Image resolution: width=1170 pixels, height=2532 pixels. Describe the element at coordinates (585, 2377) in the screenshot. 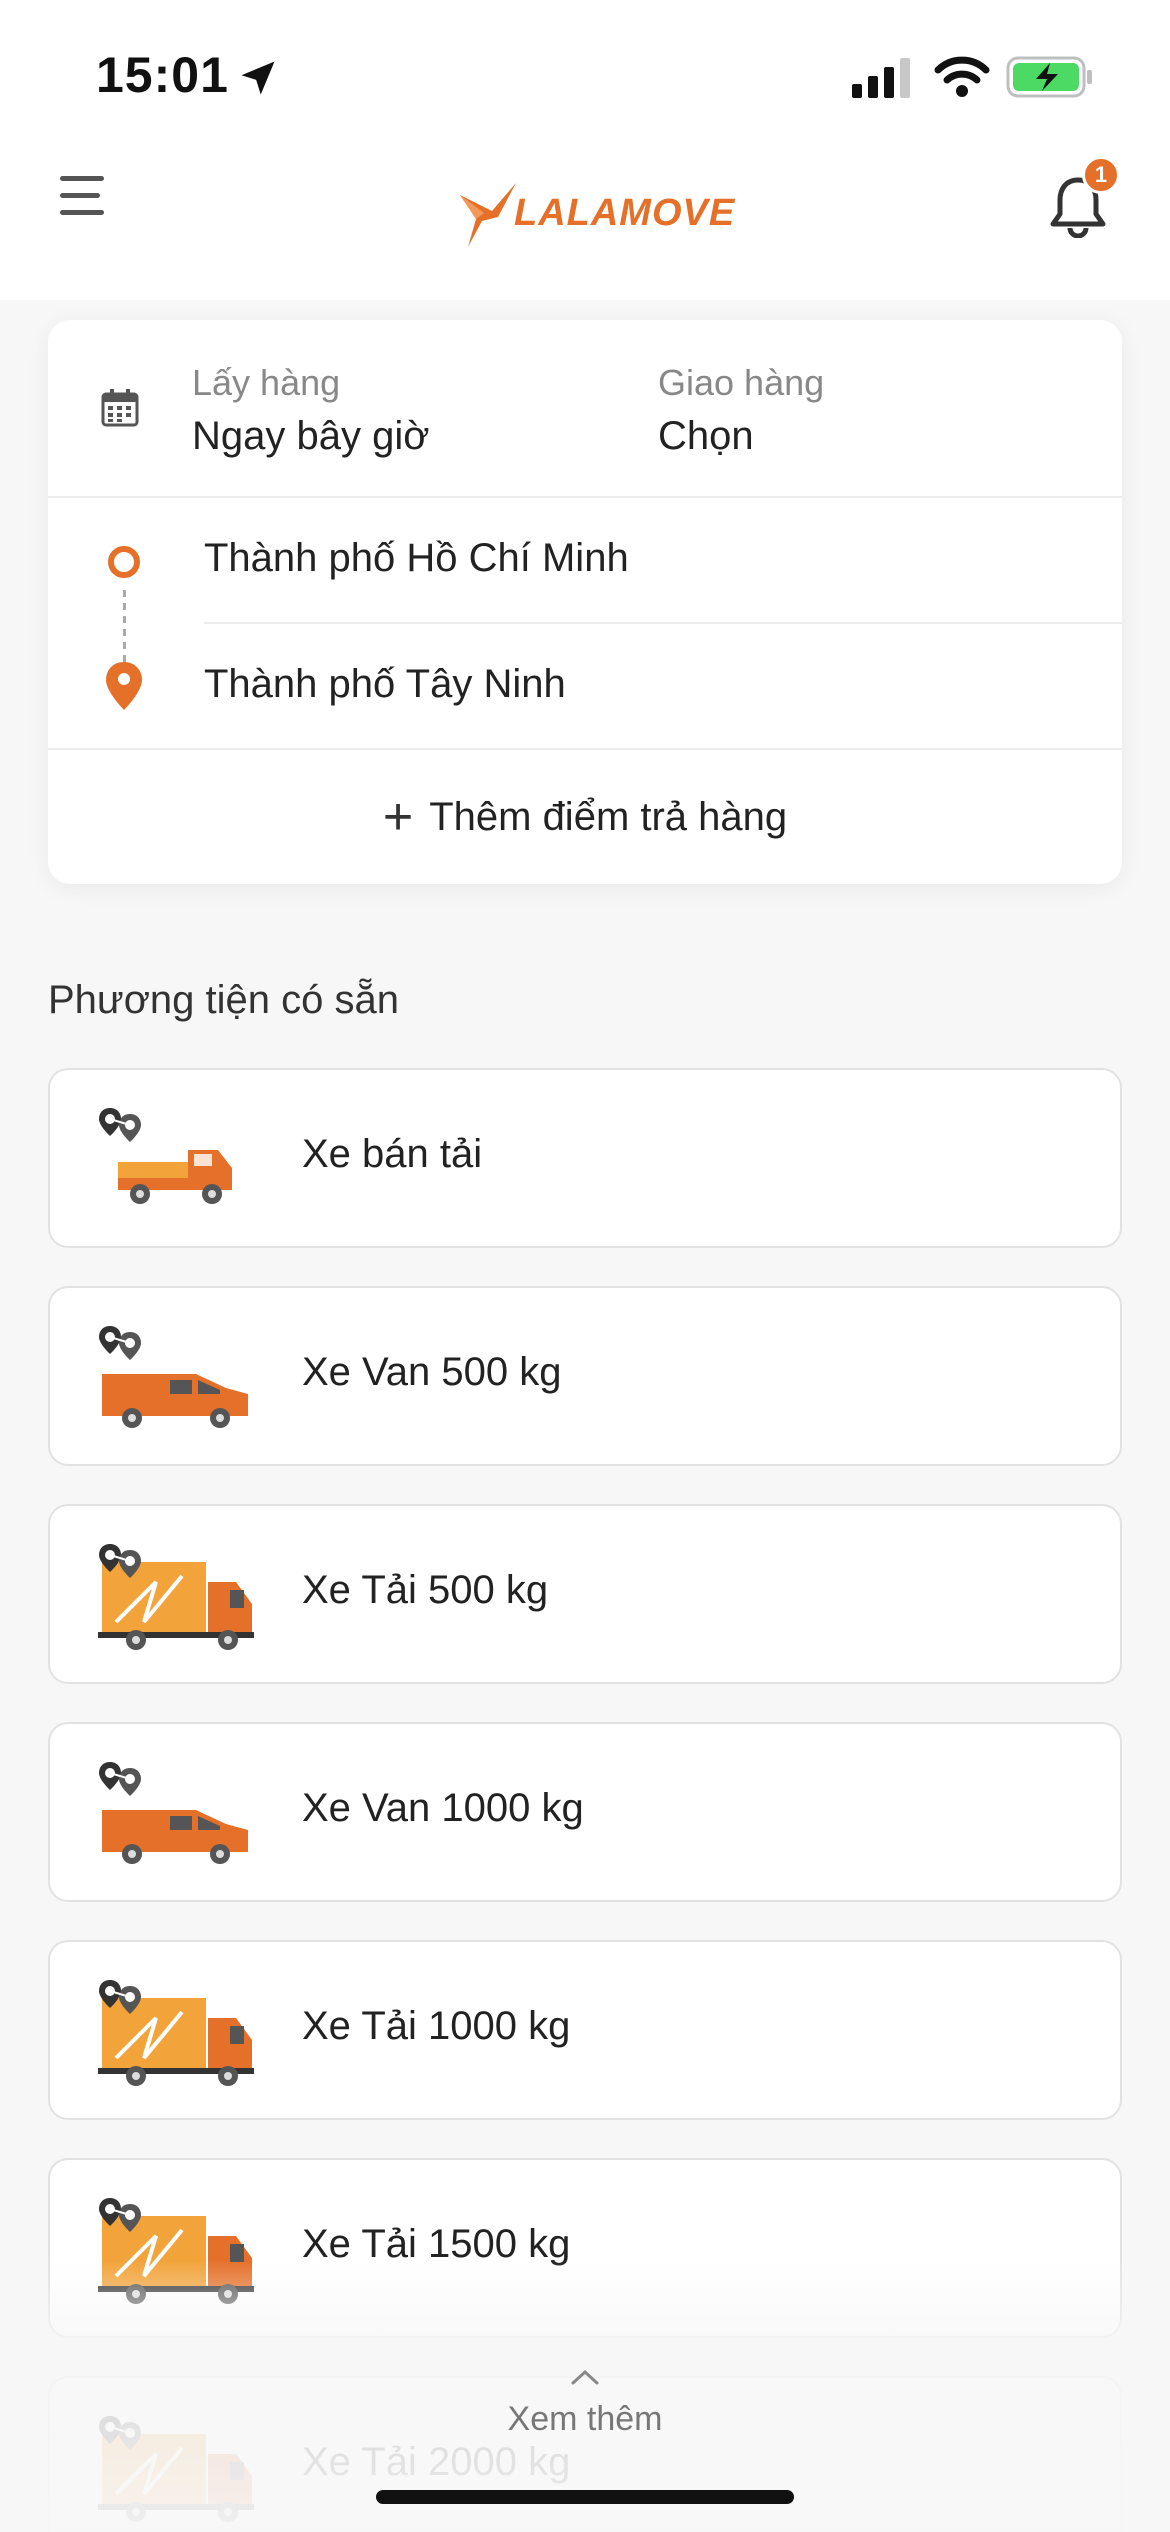

I see `chevron-up-icon` at that location.